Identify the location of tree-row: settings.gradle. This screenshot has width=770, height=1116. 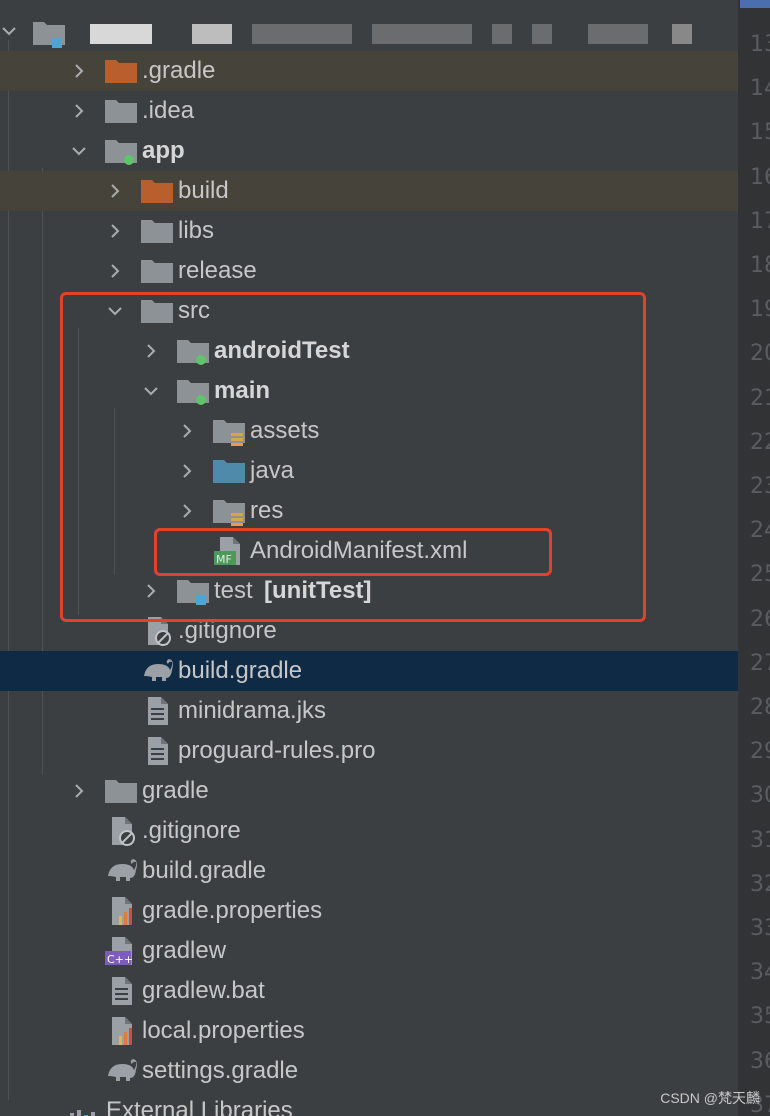
(369, 1071).